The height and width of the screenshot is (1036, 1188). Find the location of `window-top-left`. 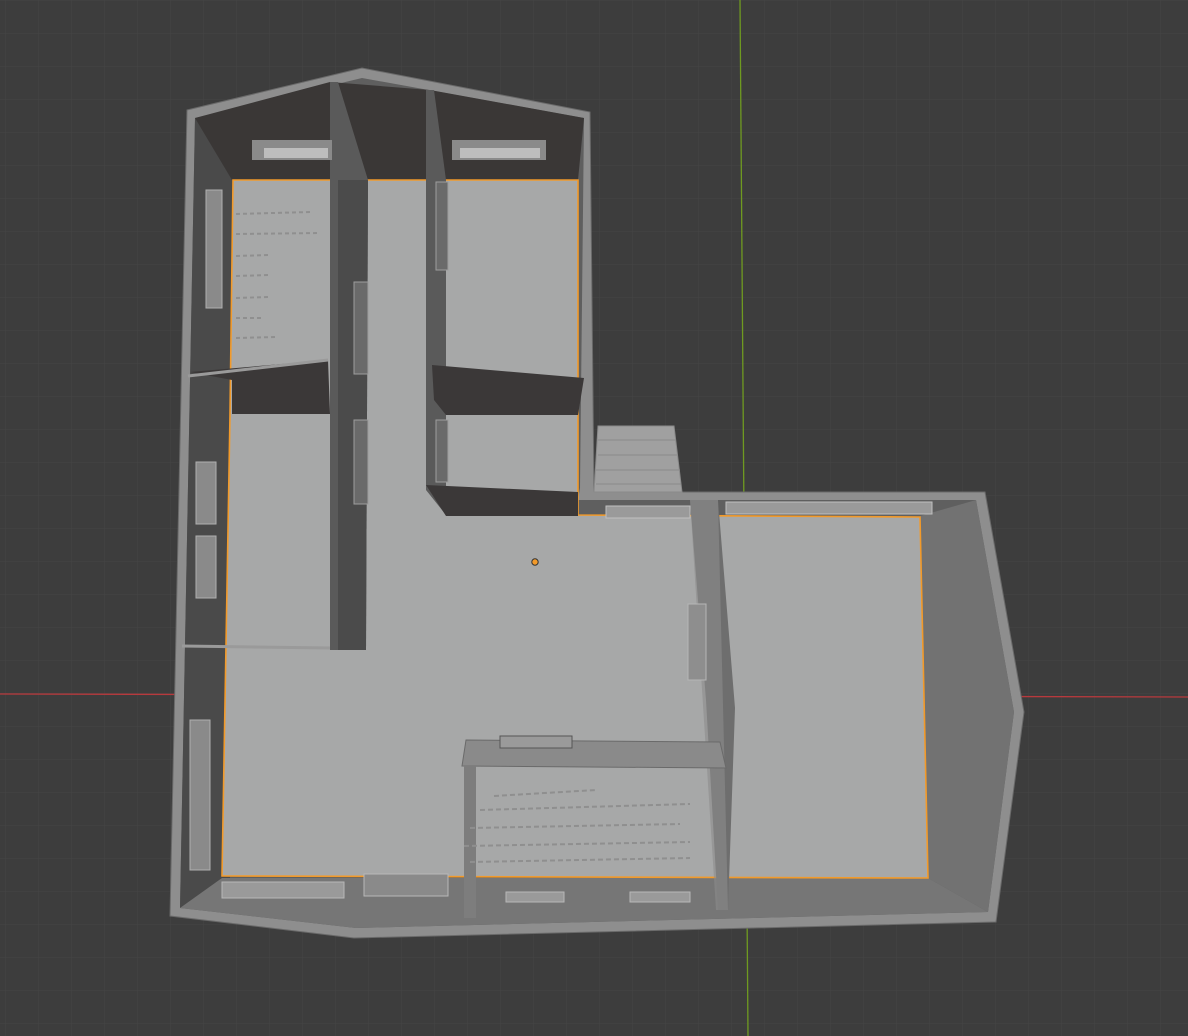

window-top-left is located at coordinates (292, 150).